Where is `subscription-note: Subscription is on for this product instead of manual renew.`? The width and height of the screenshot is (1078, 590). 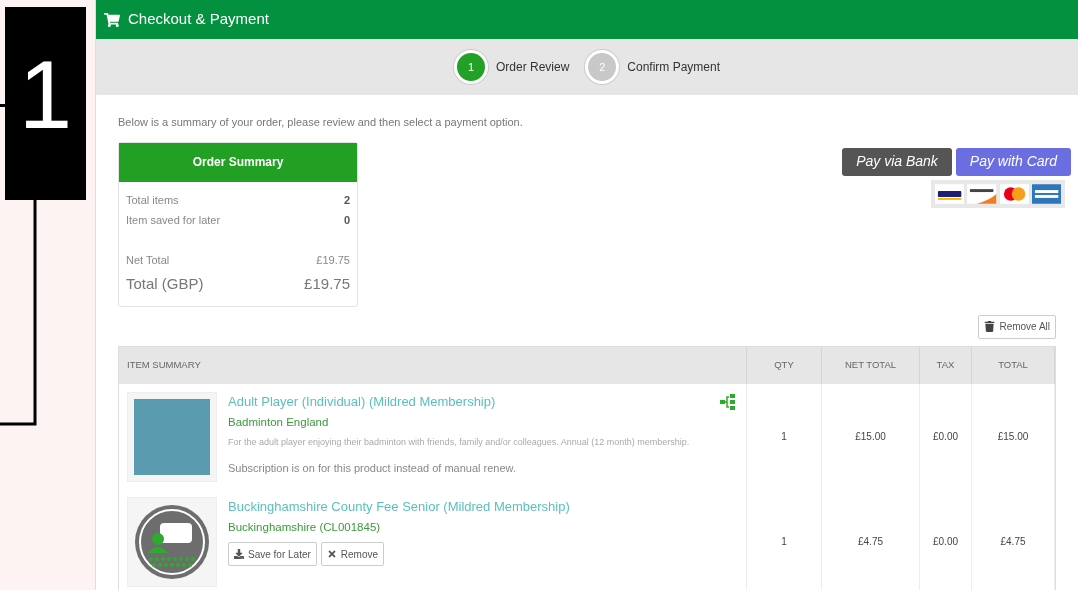
subscription-note: Subscription is on for this product instead of manual renew. is located at coordinates (372, 469).